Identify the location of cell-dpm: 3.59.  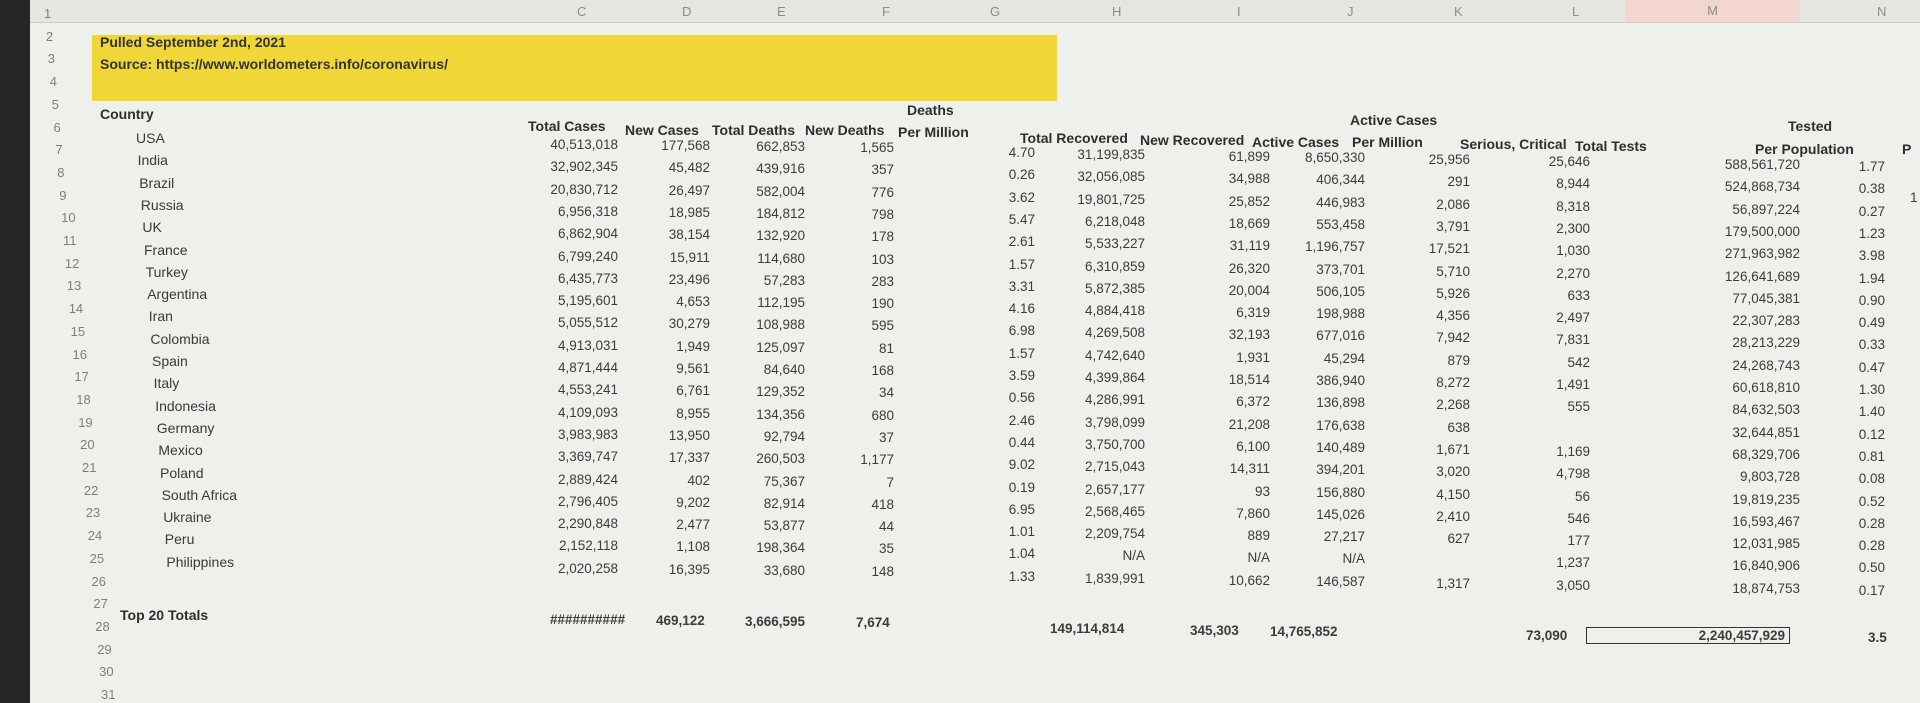
(995, 375).